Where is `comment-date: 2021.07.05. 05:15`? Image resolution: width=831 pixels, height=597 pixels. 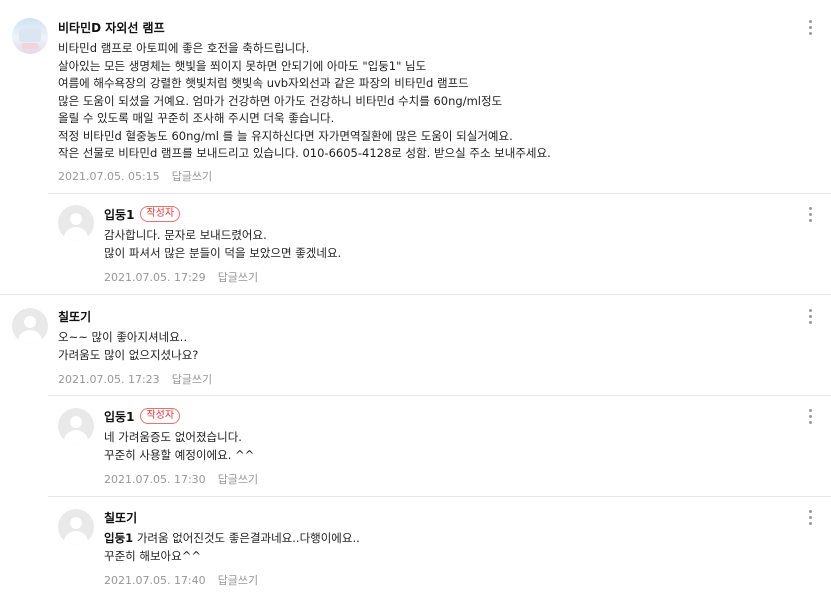
comment-date: 2021.07.05. 05:15 is located at coordinates (109, 176).